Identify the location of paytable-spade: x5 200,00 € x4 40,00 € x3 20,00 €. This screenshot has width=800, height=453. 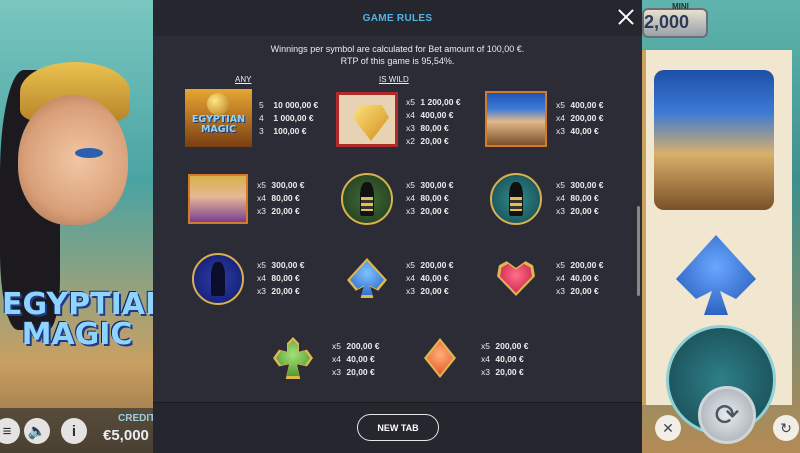
(429, 278).